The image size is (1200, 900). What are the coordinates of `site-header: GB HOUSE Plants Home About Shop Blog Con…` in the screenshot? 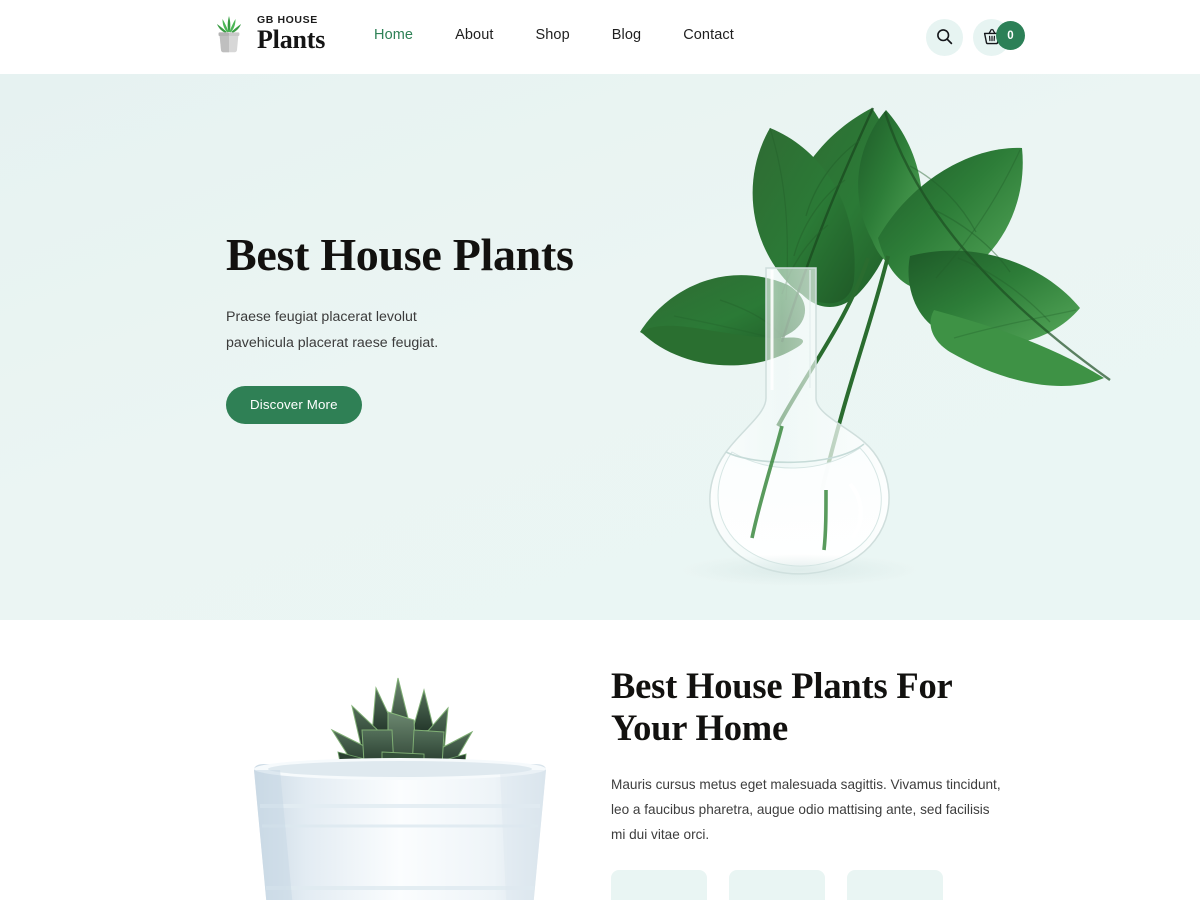 It's located at (600, 37).